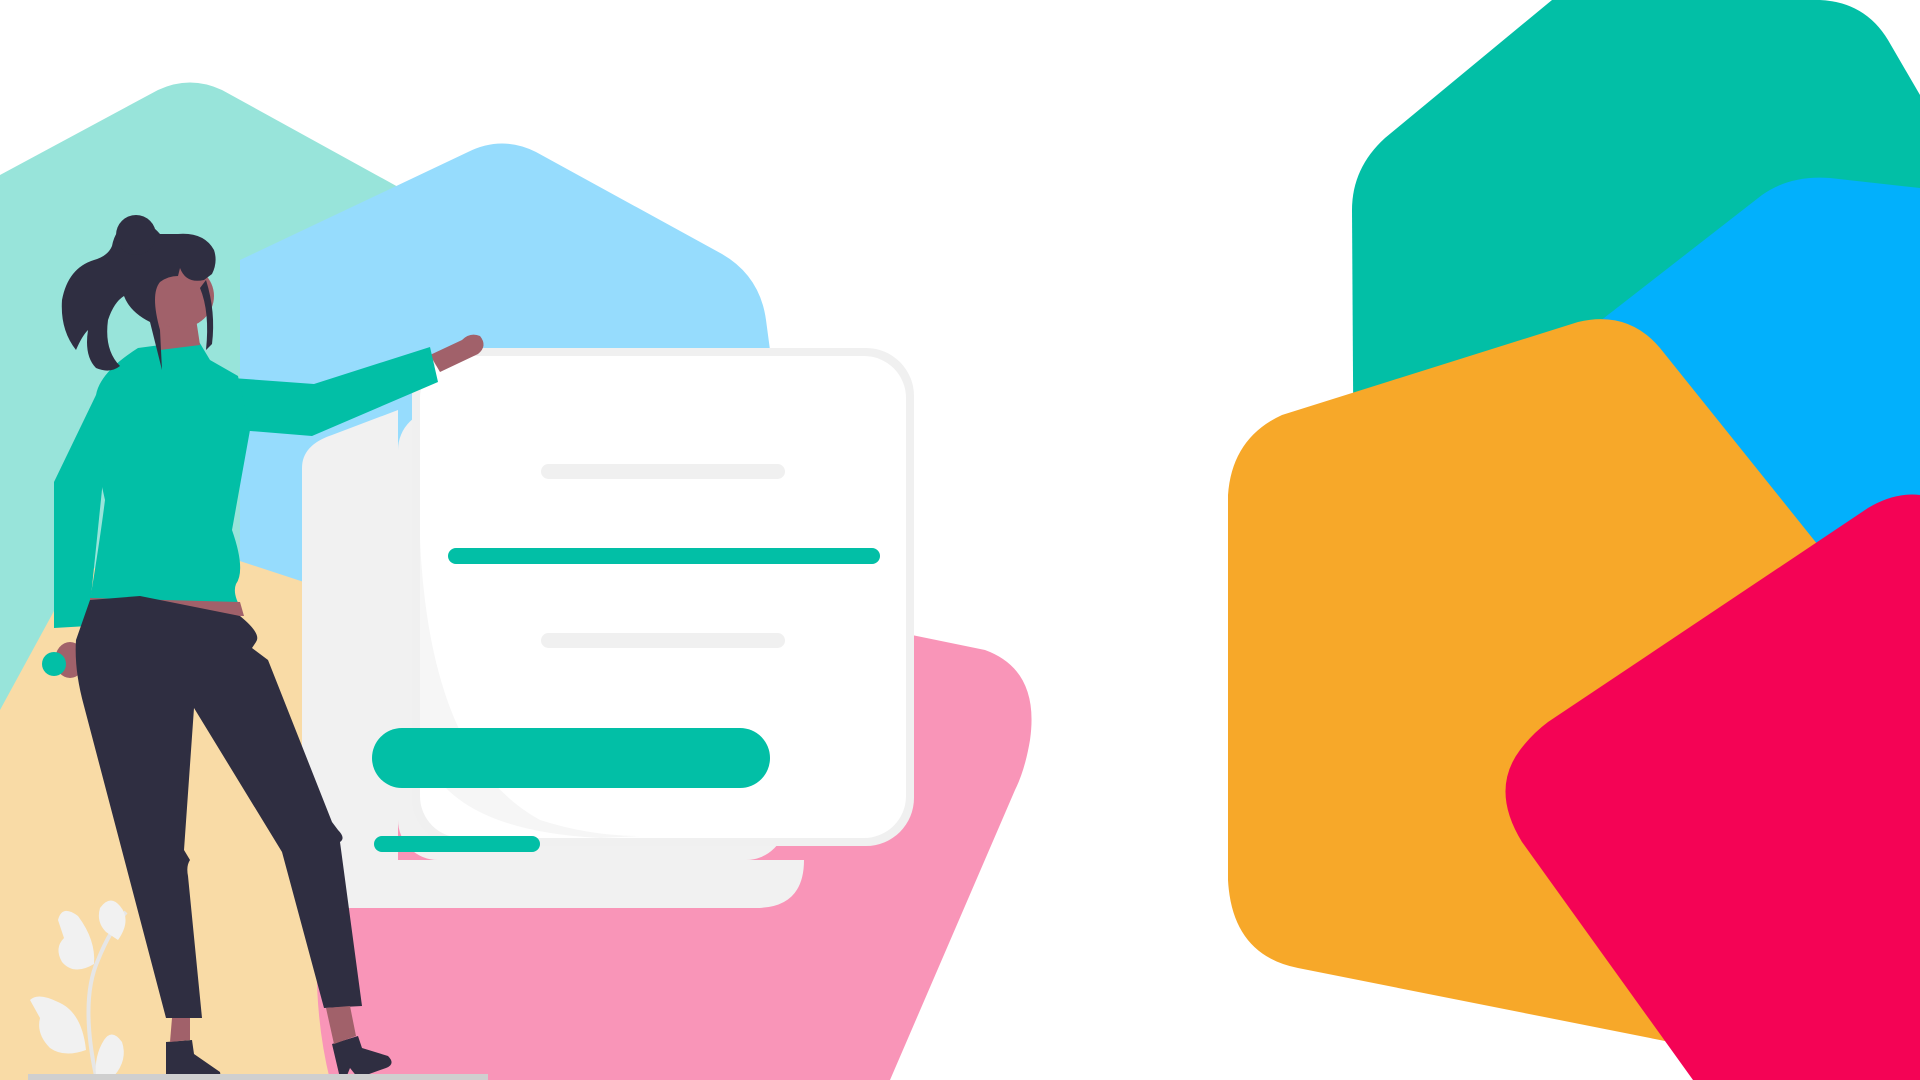  I want to click on pointer-dot, so click(54, 664).